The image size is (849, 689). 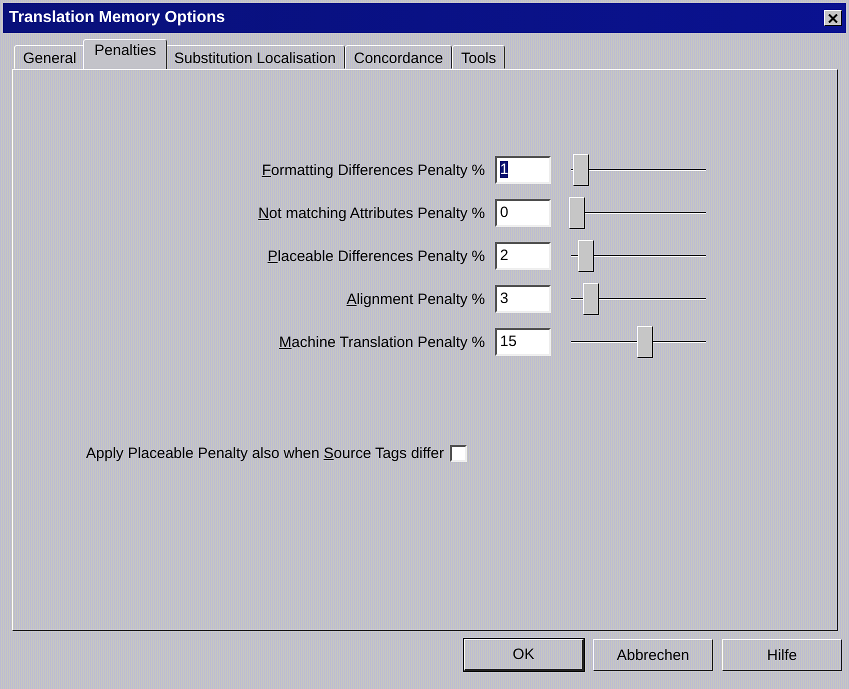 I want to click on window-title: Translation Memory Options, so click(x=117, y=18).